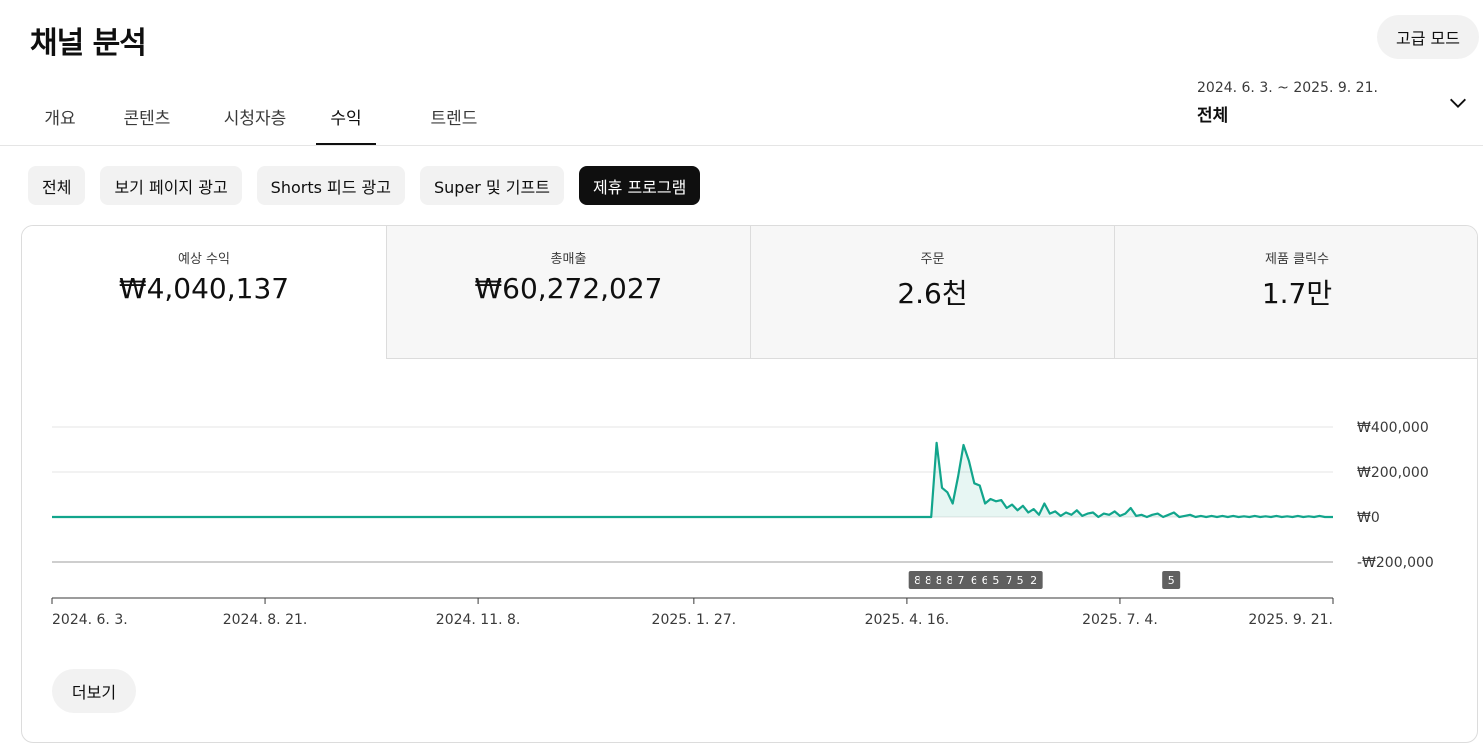 This screenshot has height=750, width=1483. What do you see at coordinates (147, 118) in the screenshot?
I see `tab-content: 콘텐츠` at bounding box center [147, 118].